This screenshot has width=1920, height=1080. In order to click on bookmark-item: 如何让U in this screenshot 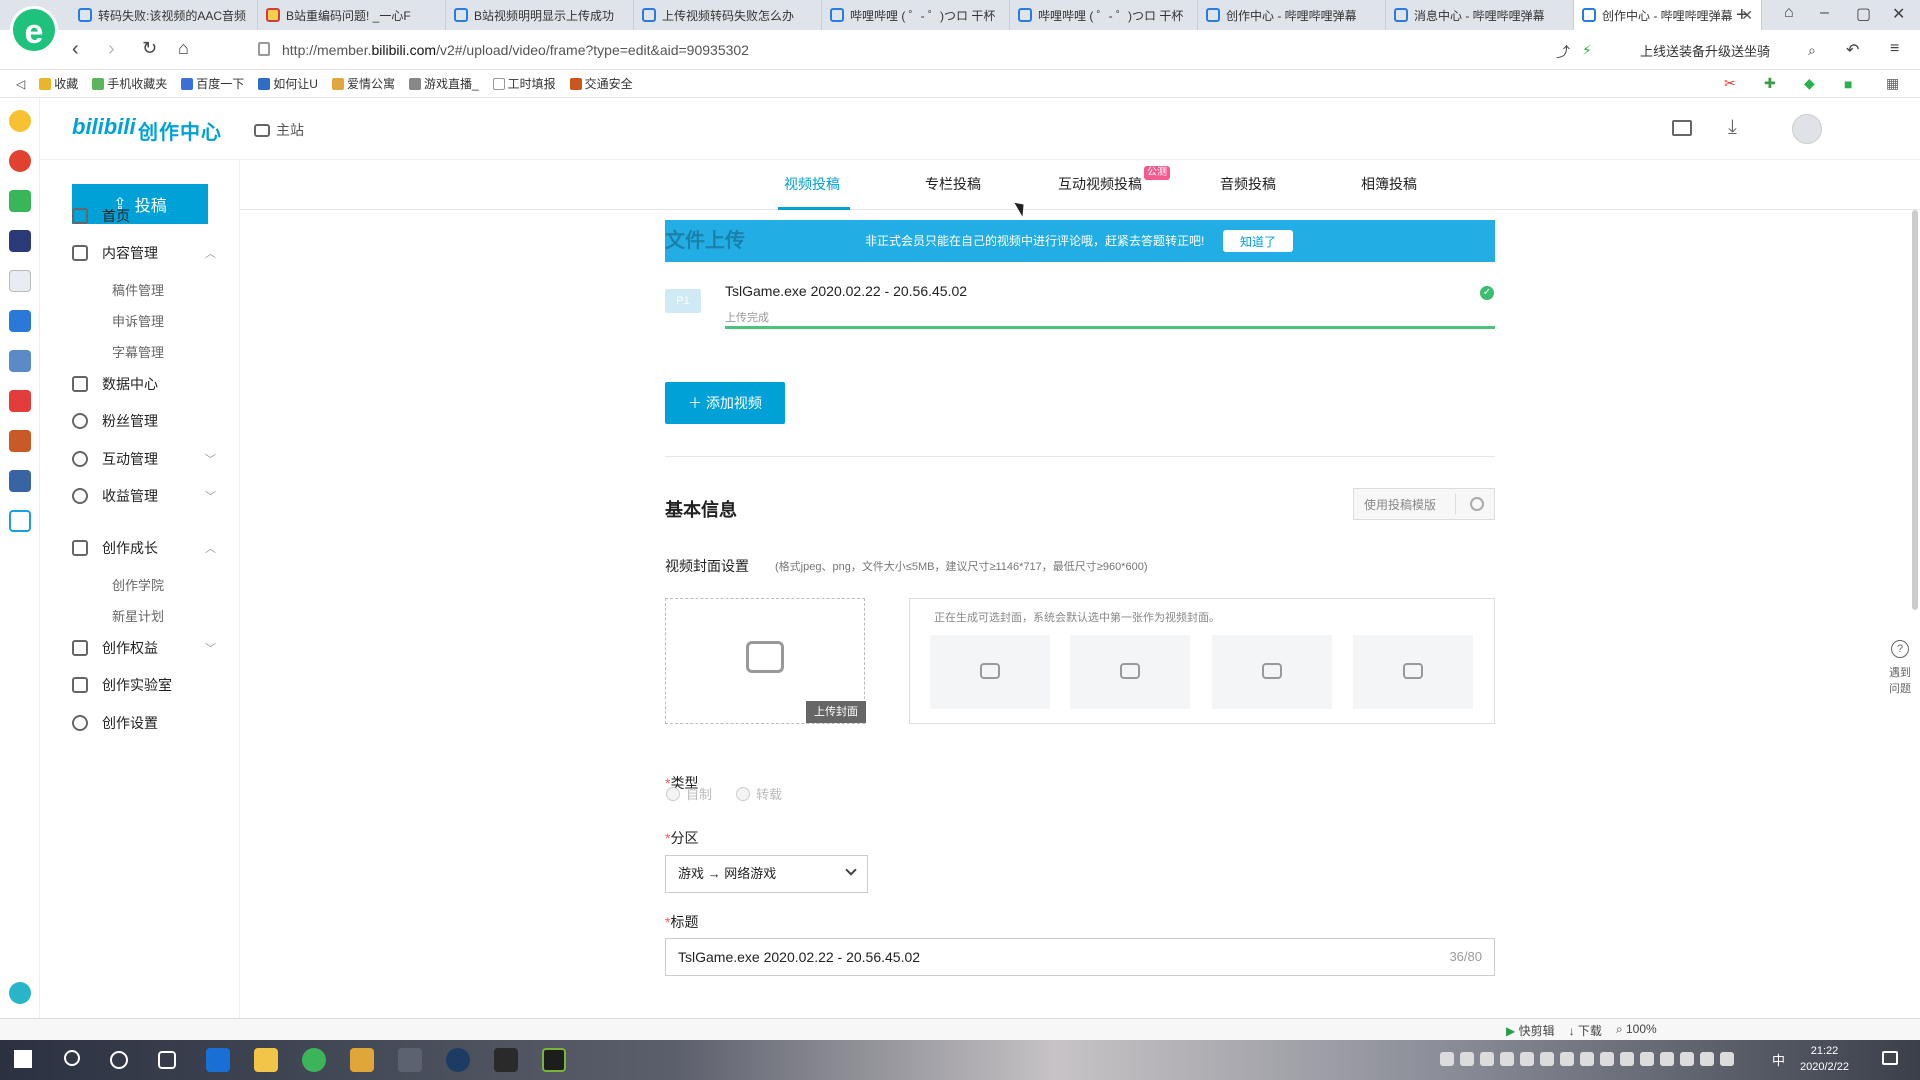, I will do `click(288, 83)`.